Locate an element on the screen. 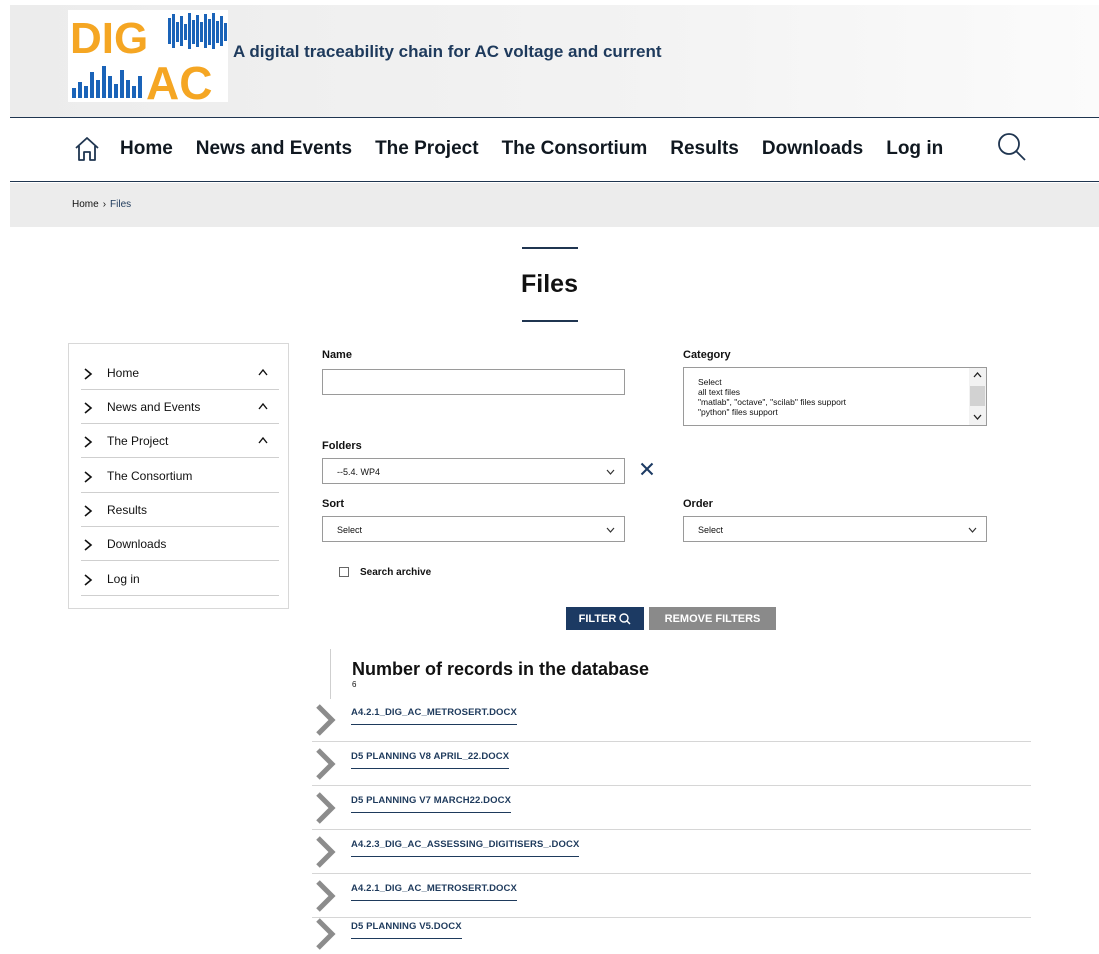 Image resolution: width=1099 pixels, height=954 pixels. page-title: Files is located at coordinates (549, 284).